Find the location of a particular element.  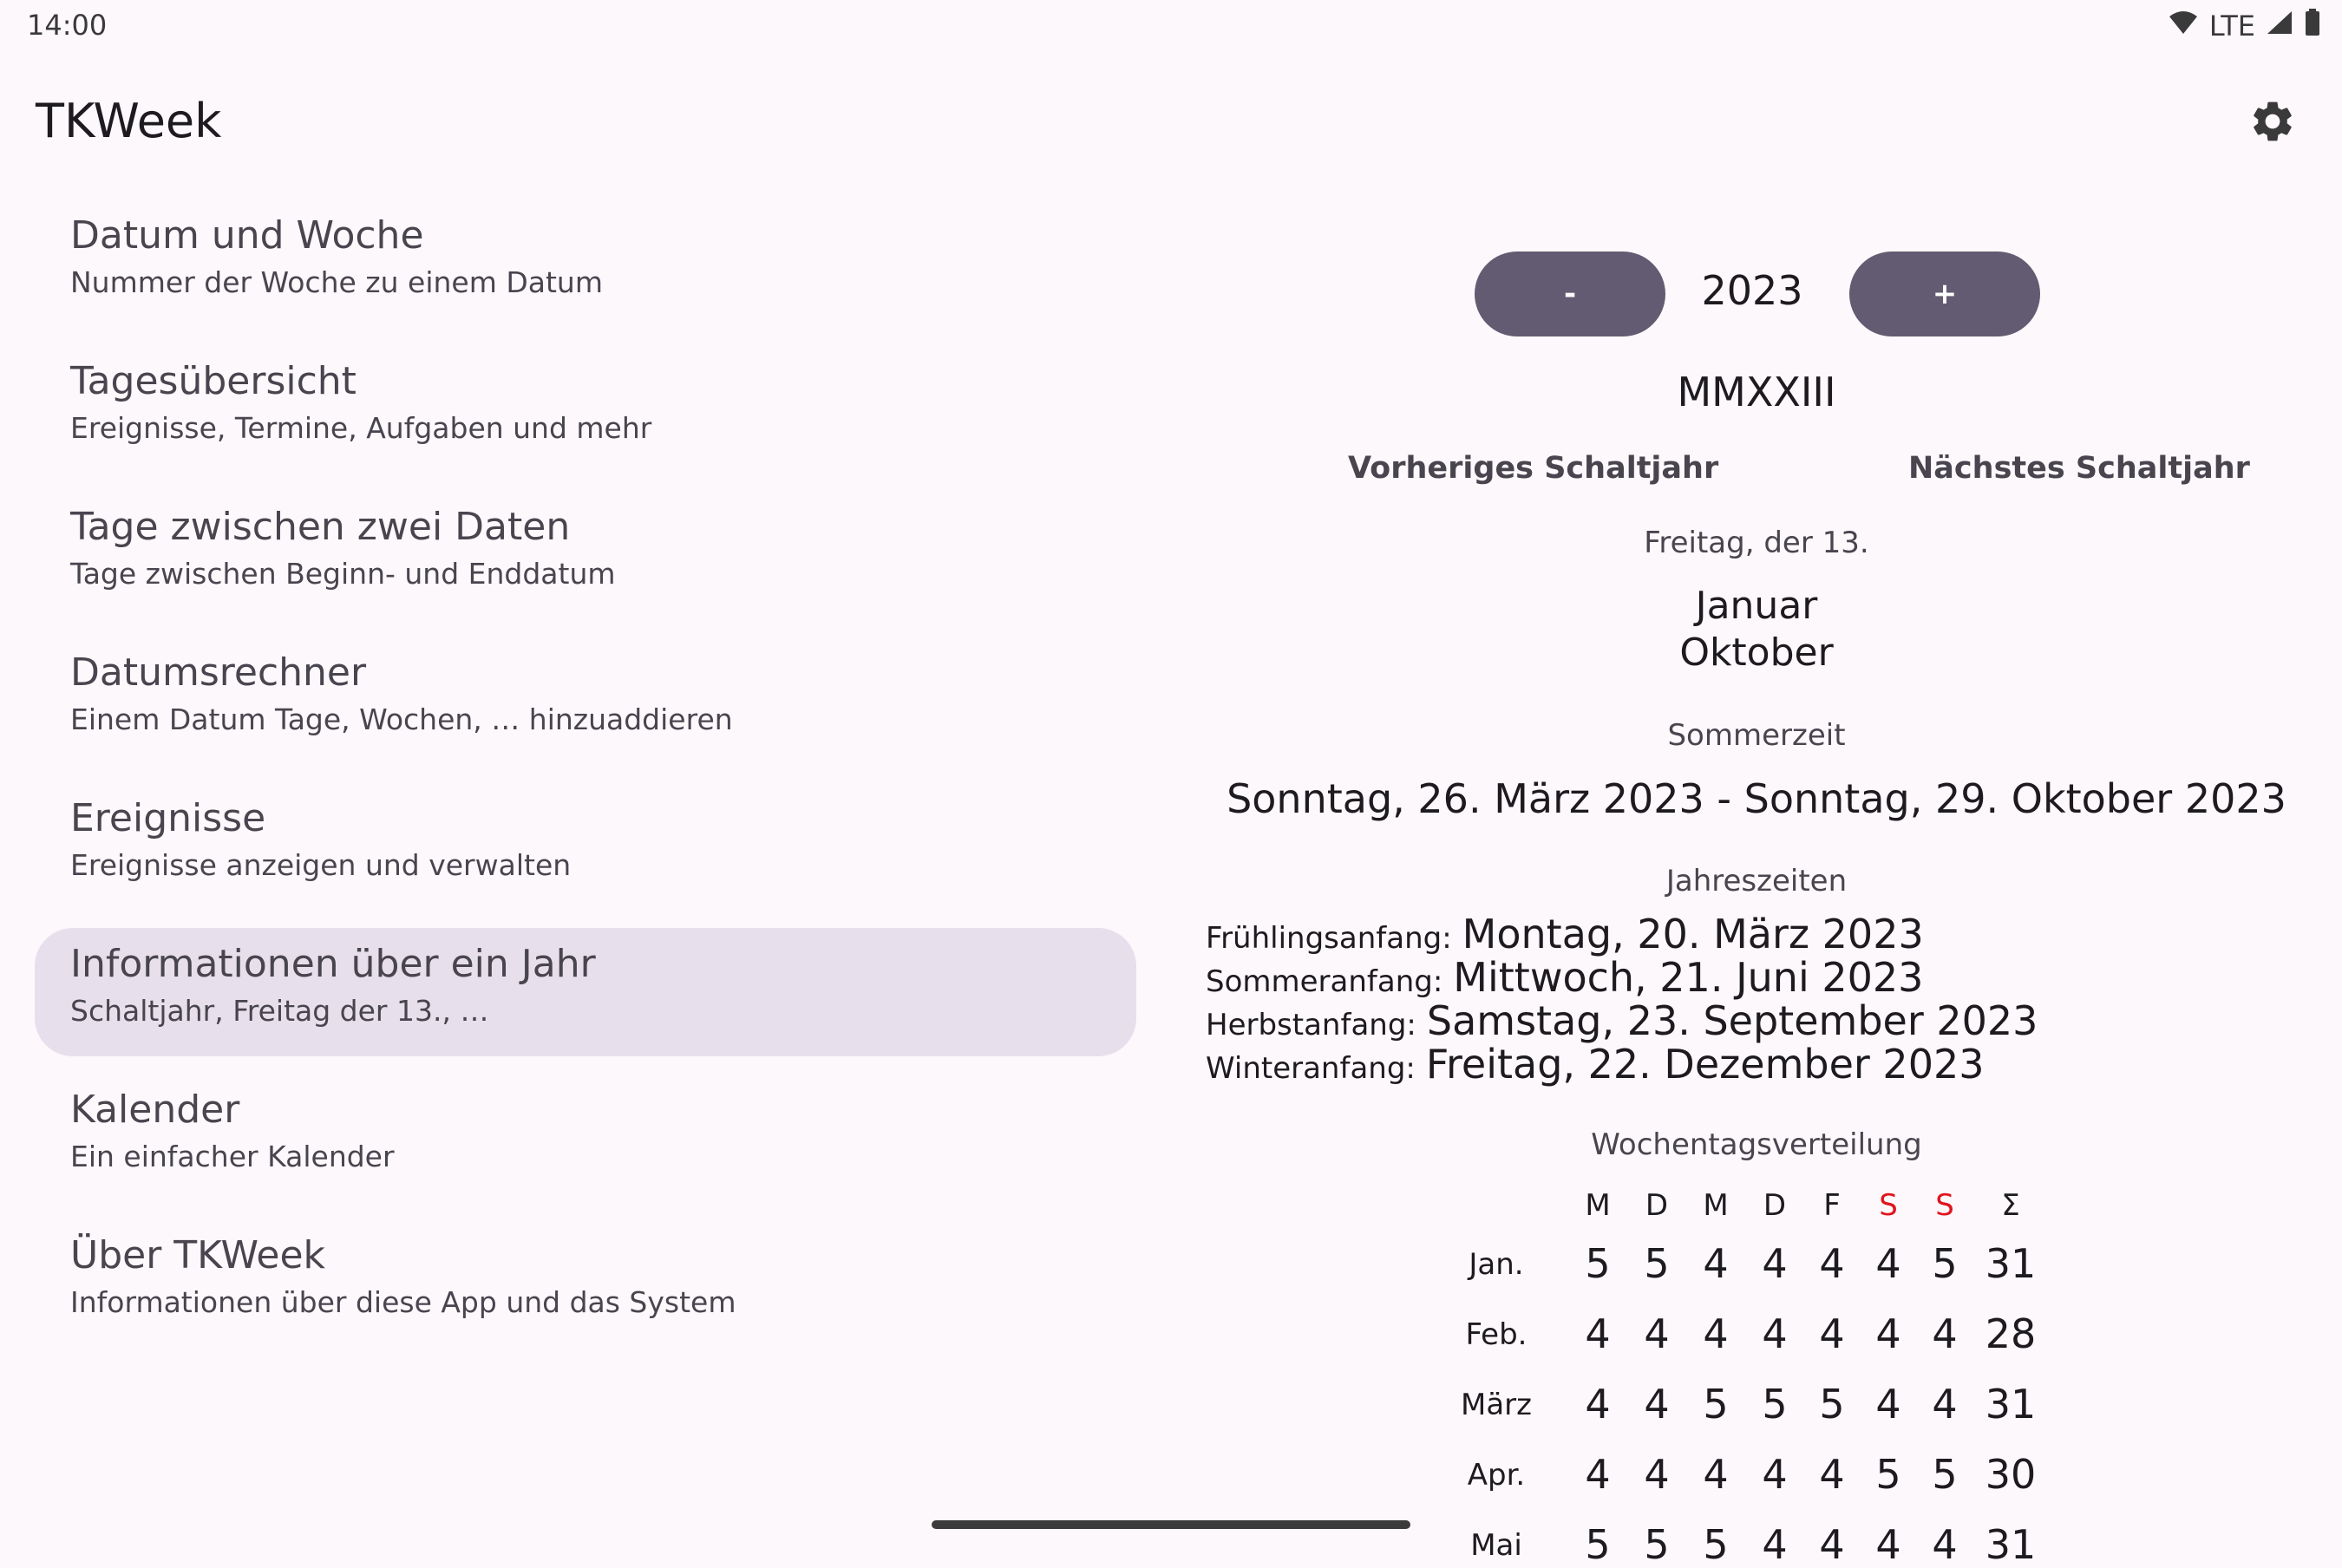

season-label: Winteranfang: is located at coordinates (1311, 1068).